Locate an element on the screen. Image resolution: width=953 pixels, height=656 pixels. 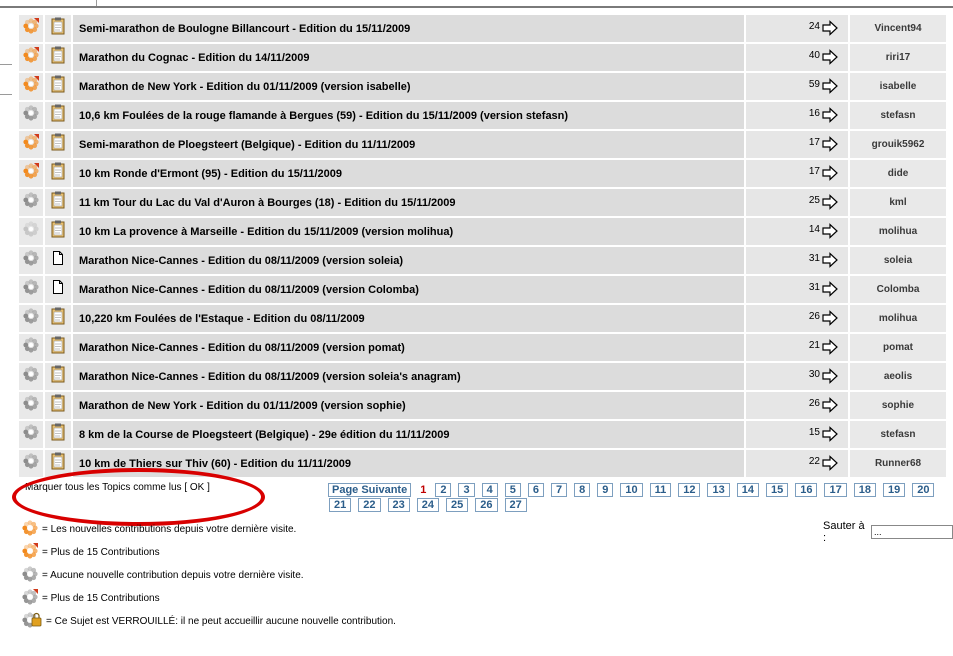
page-link: 19 is located at coordinates (894, 490).